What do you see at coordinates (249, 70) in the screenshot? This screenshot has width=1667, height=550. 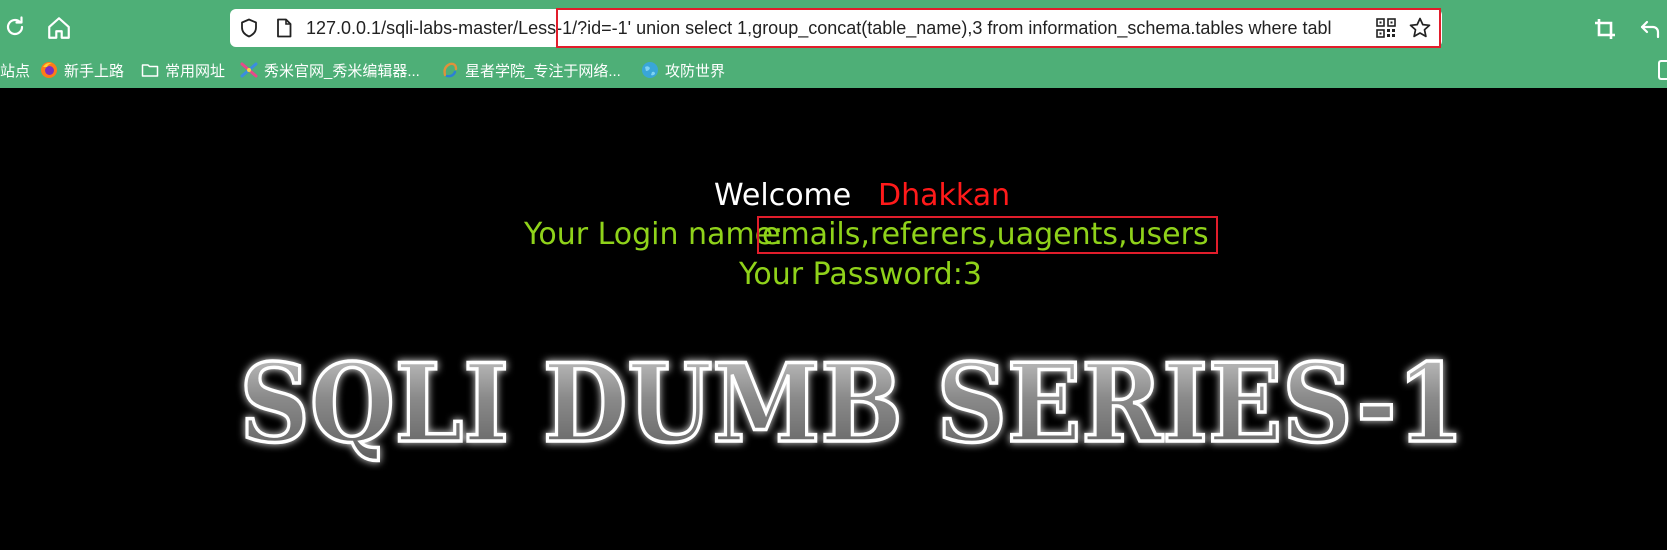 I see `xiumi-icon` at bounding box center [249, 70].